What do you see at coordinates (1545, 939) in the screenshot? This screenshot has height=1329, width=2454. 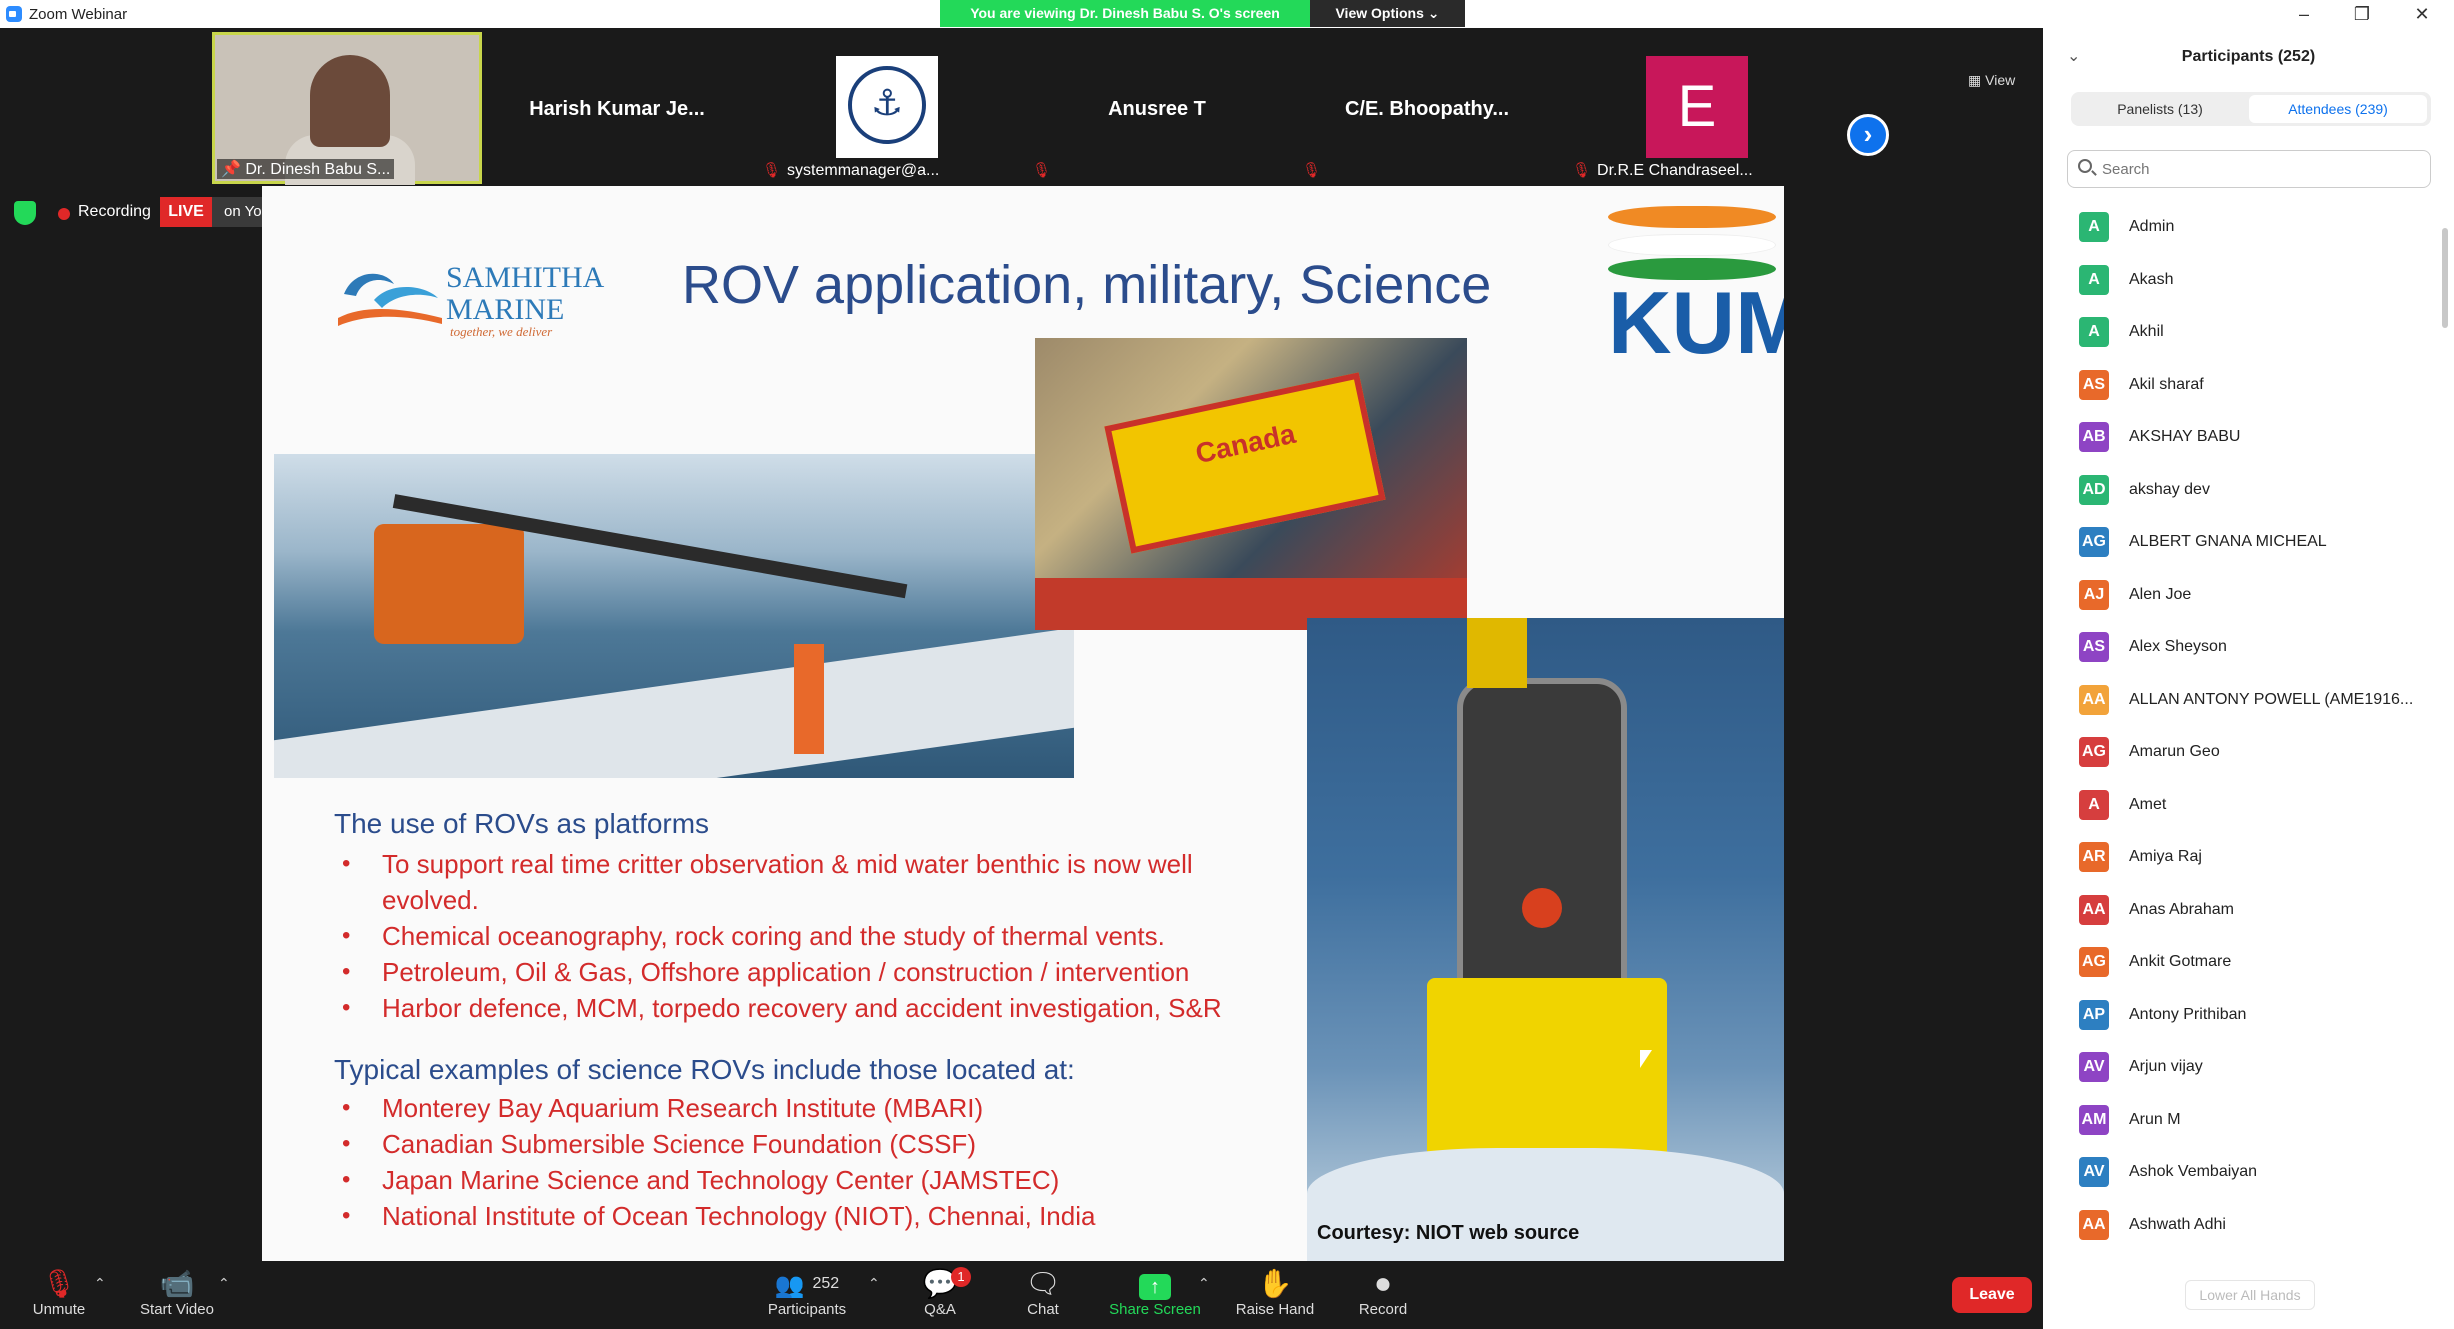 I see `niot-rov-photo` at bounding box center [1545, 939].